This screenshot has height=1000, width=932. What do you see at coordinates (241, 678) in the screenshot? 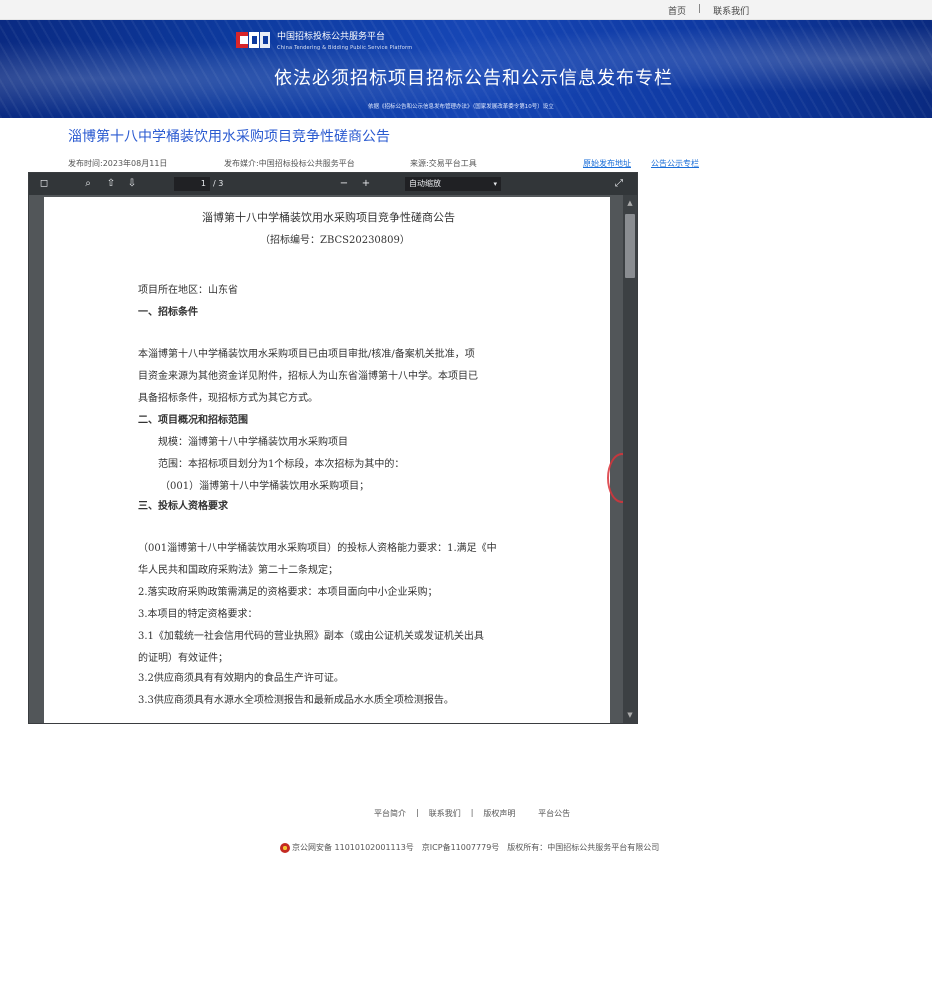
I see `doc-qualification-line: 3.2供应商须具有有效期内的食品生产许可证。` at bounding box center [241, 678].